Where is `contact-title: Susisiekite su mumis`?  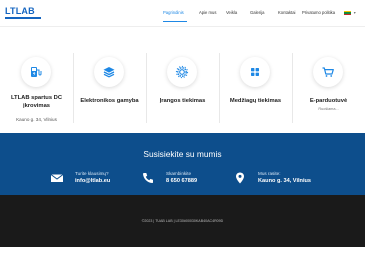 contact-title: Susisiekite su mumis is located at coordinates (182, 154).